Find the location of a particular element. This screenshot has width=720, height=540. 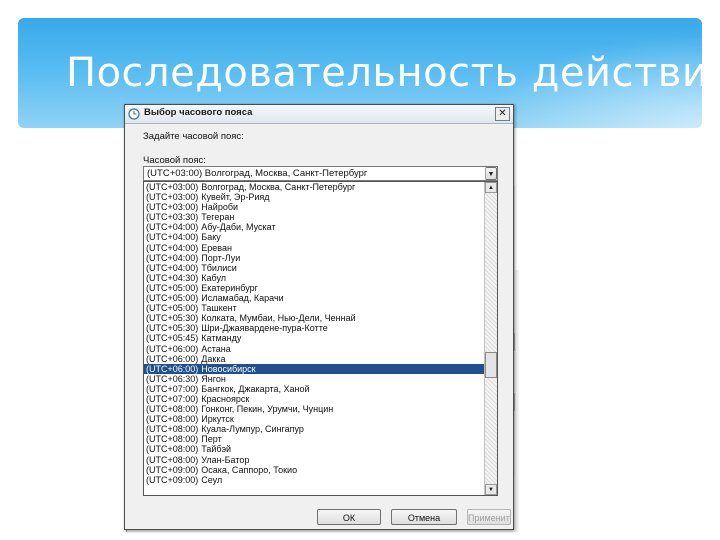

timezone-option: (UTC+04:00) Абу-Даби, Мускат is located at coordinates (314, 227).